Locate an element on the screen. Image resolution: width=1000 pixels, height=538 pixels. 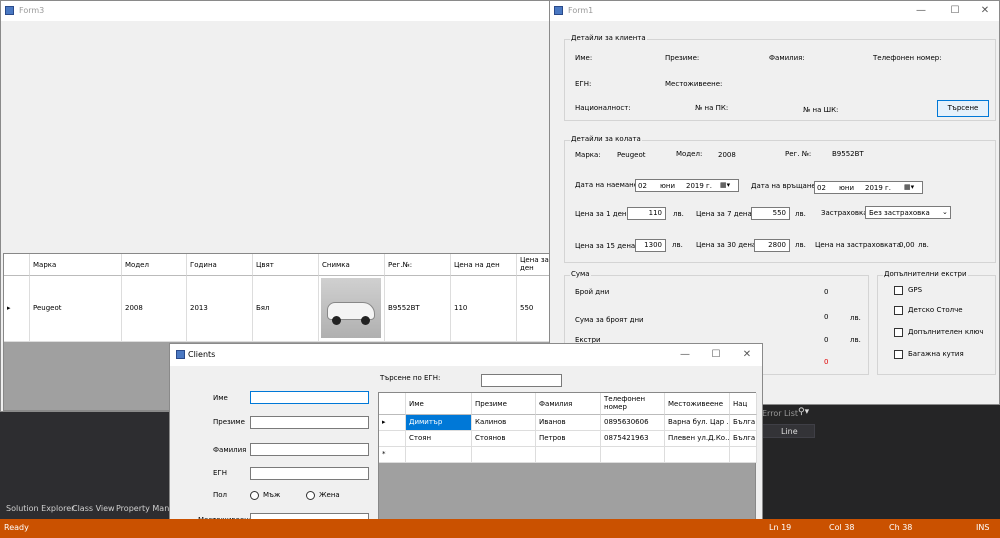
tab-solution-explorer: Solution Explorer is located at coordinates (40, 508).